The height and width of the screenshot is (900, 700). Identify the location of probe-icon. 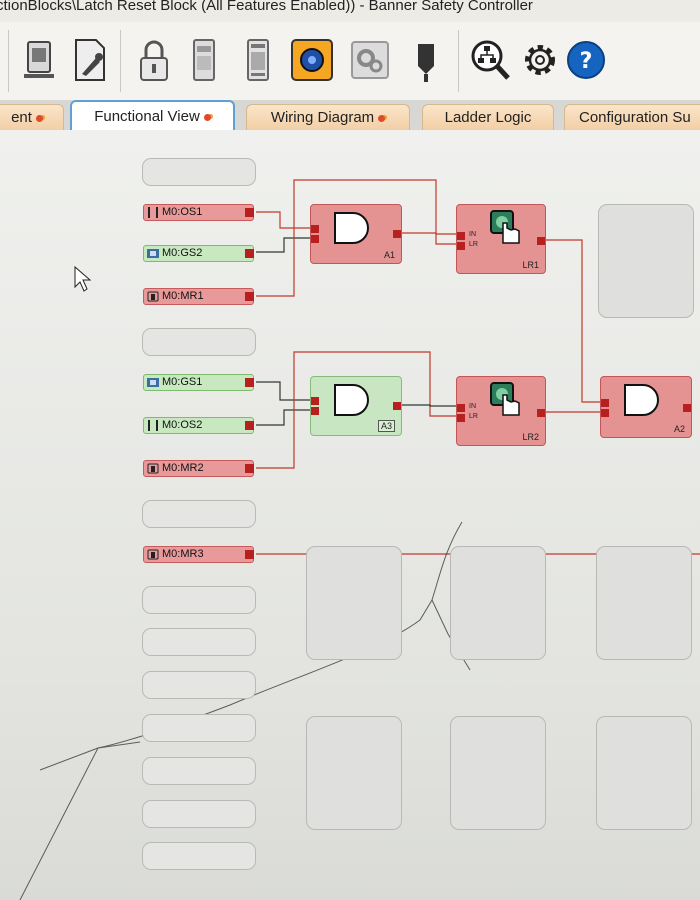
(426, 60).